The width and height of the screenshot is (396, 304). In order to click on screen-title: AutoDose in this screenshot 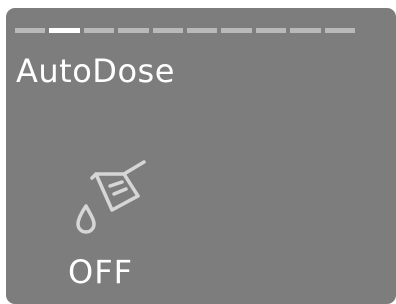, I will do `click(95, 71)`.